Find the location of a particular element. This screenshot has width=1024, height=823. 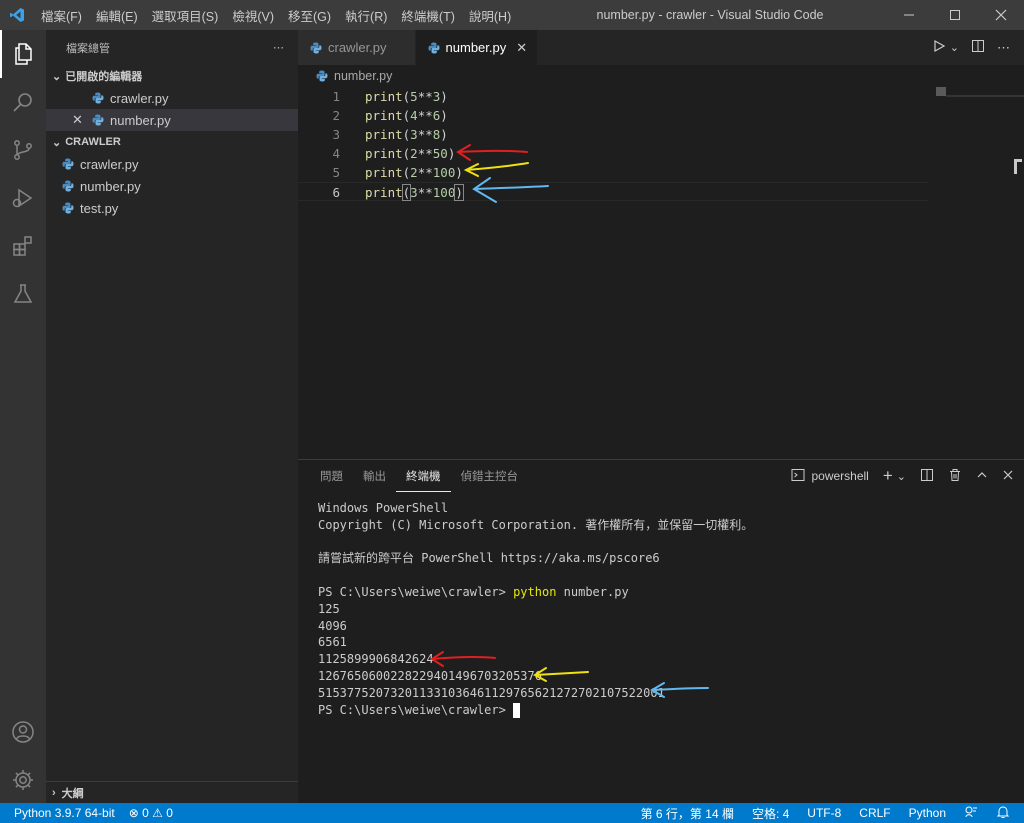

maximize-icon is located at coordinates (955, 15).